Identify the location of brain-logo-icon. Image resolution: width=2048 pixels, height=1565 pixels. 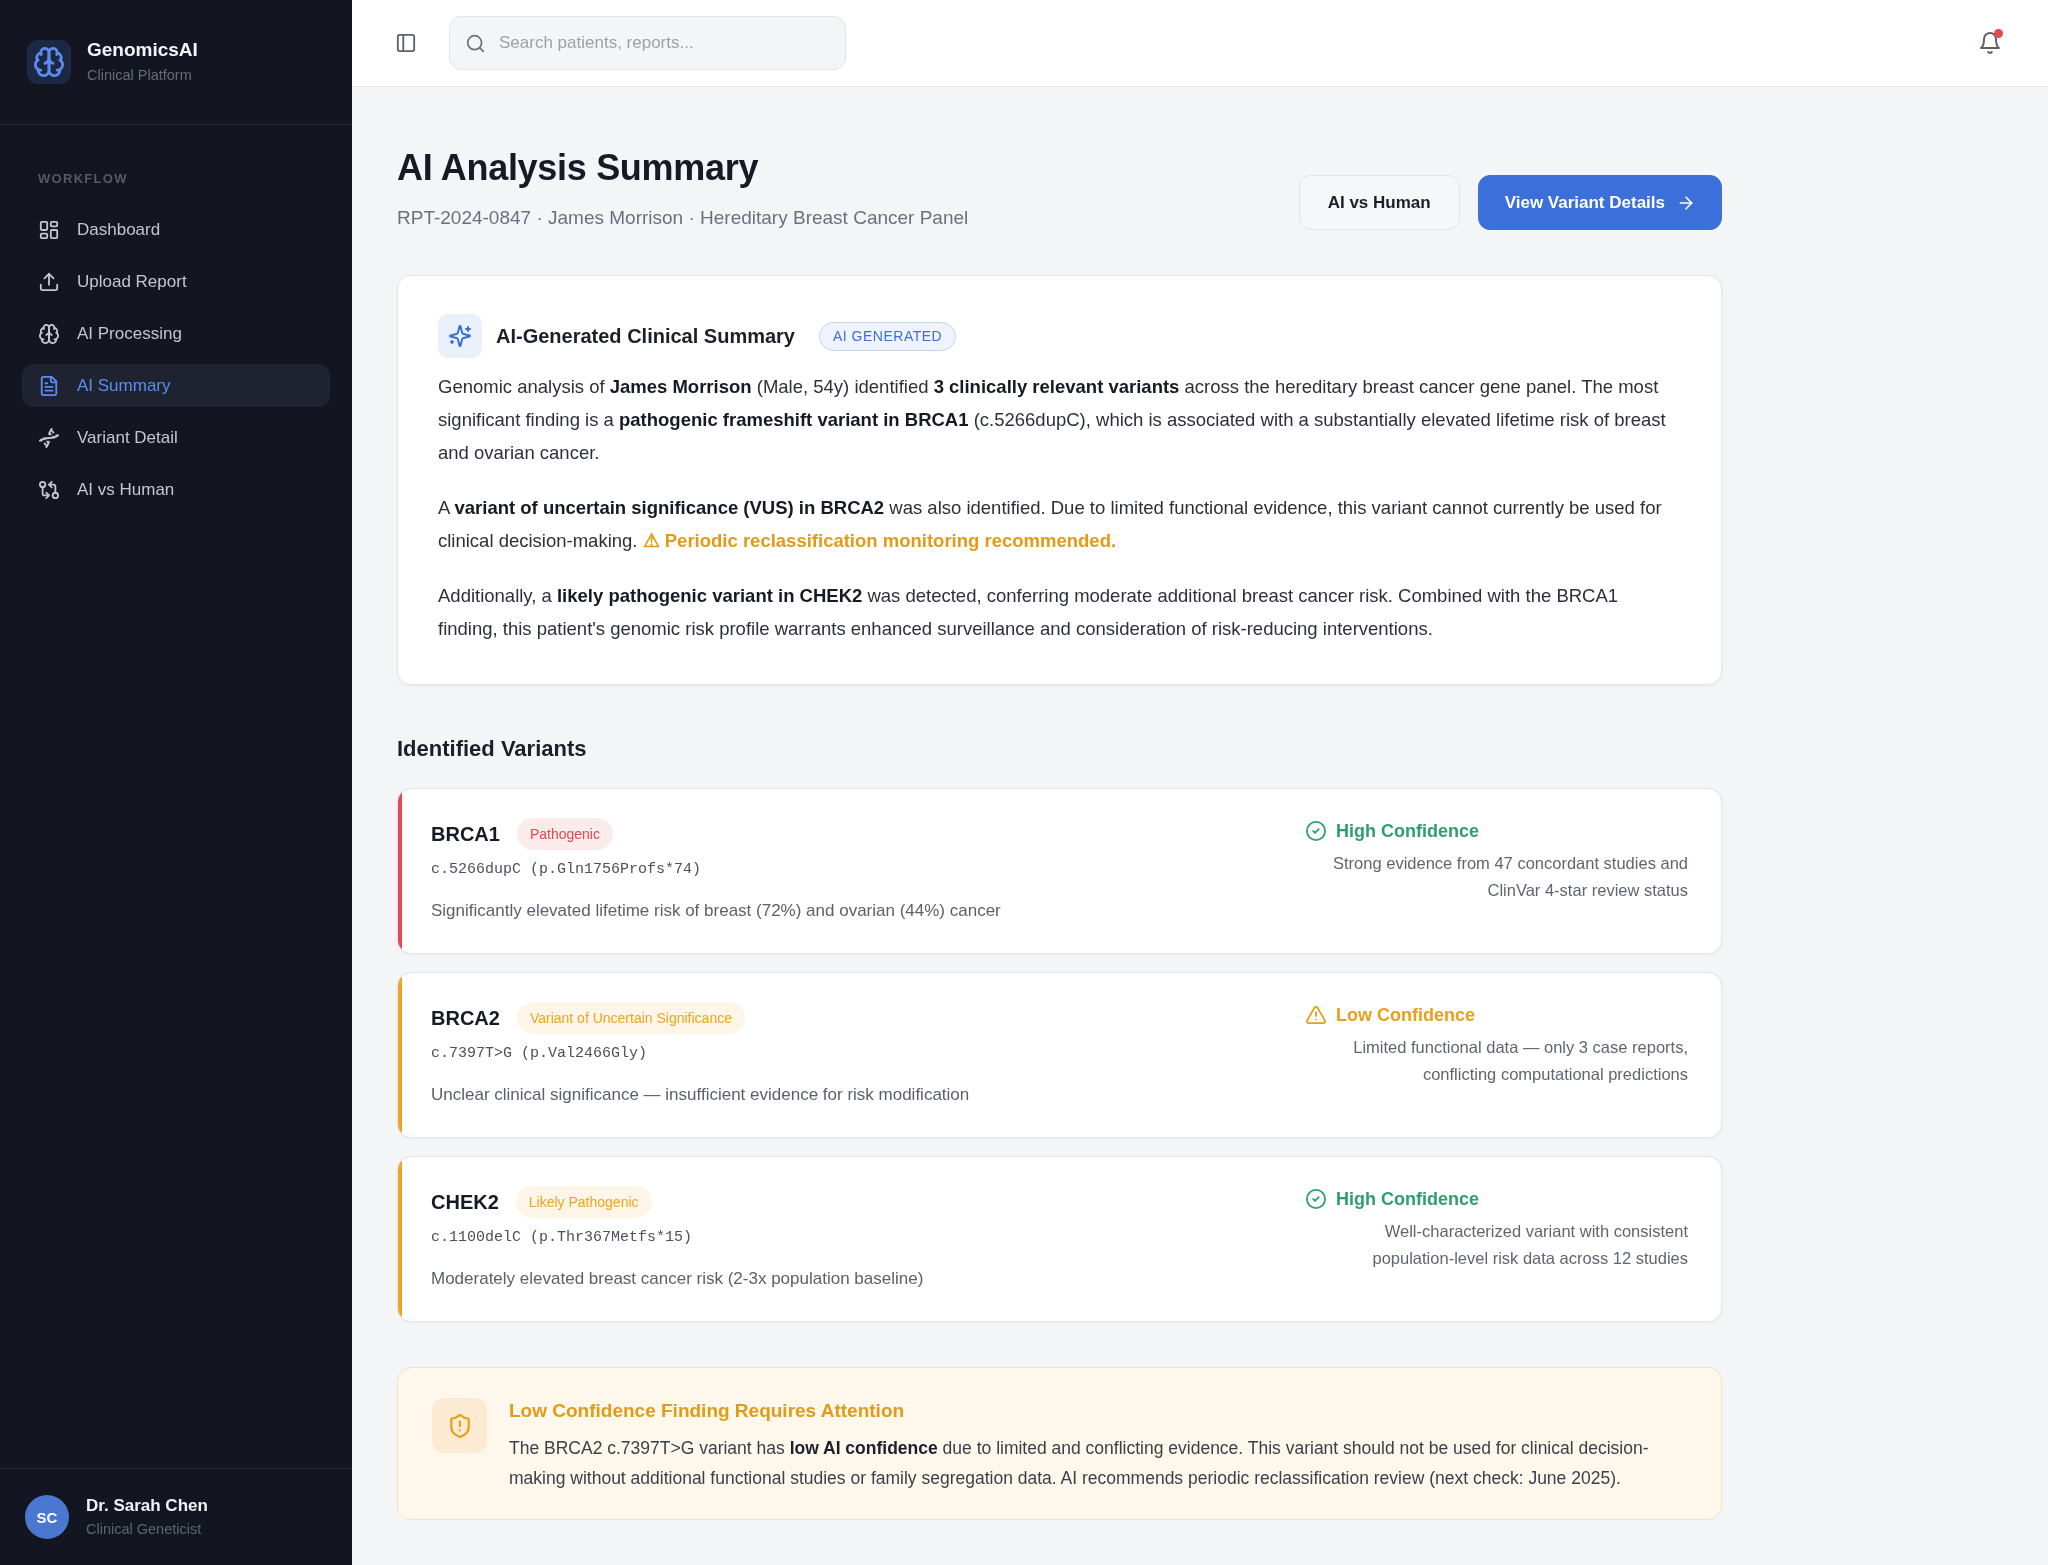
(49, 61).